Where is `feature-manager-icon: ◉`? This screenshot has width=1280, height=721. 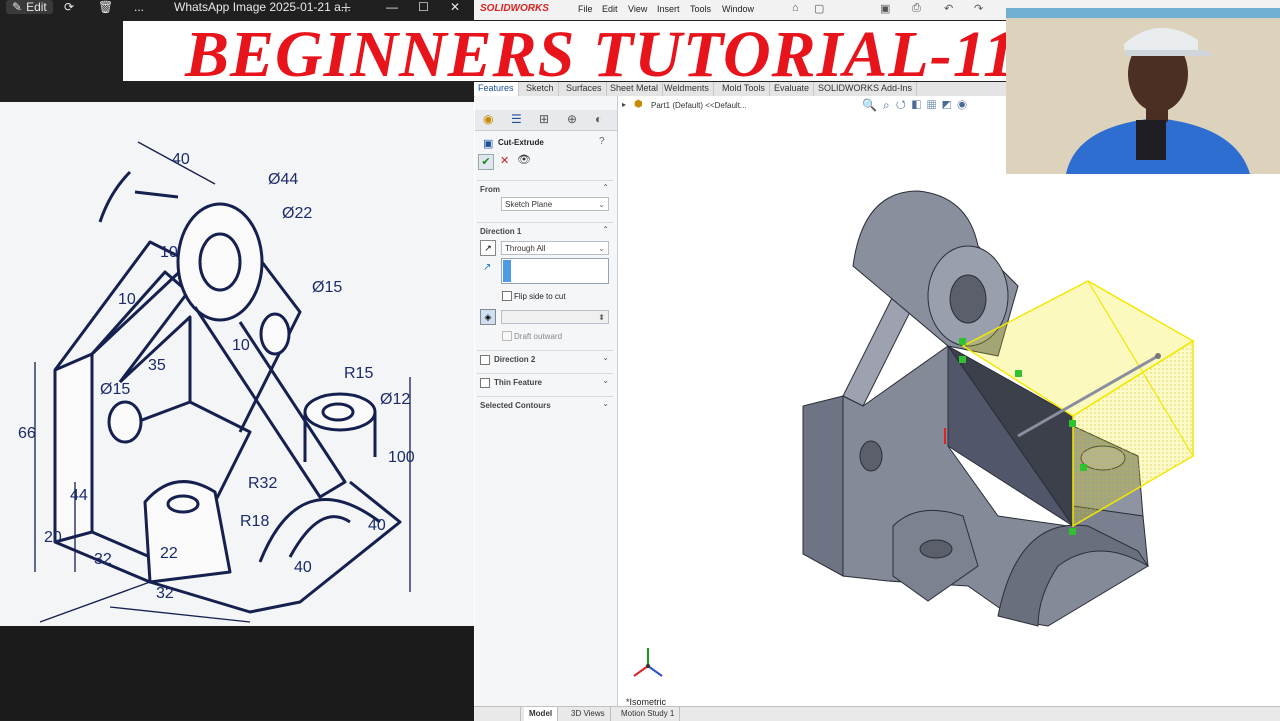 feature-manager-icon: ◉ is located at coordinates (488, 119).